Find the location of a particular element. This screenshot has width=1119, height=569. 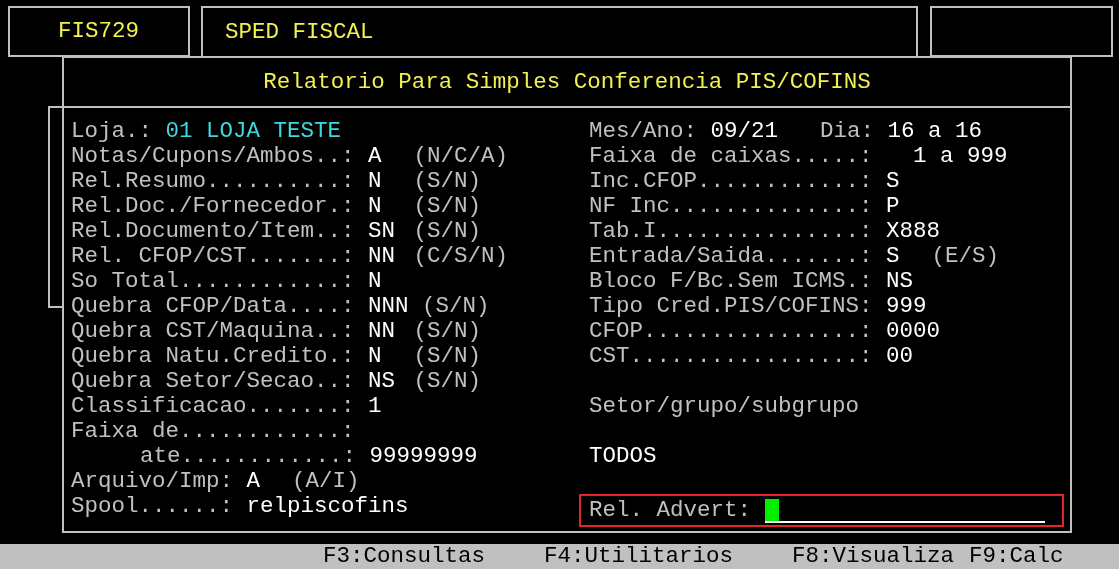

window-title: SPED FISCAL is located at coordinates (299, 32).